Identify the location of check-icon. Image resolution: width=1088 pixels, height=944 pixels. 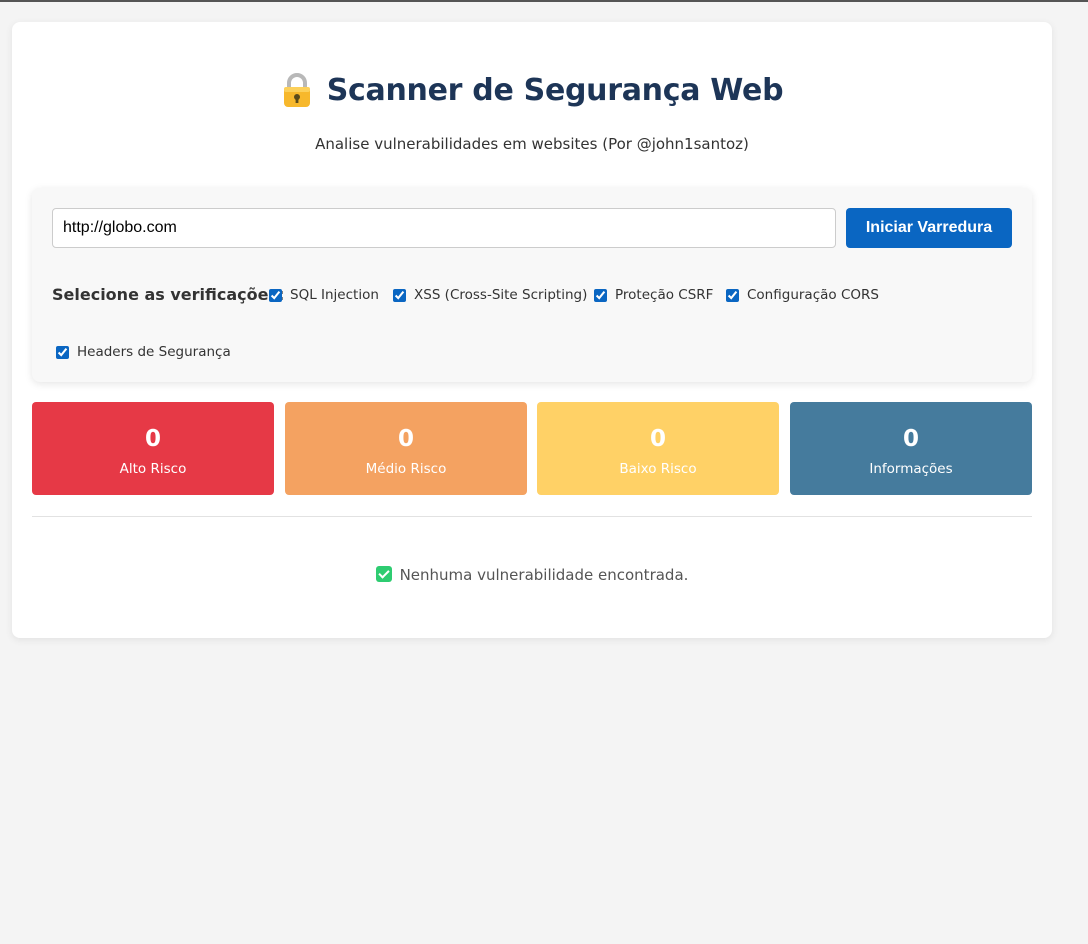
(383, 574).